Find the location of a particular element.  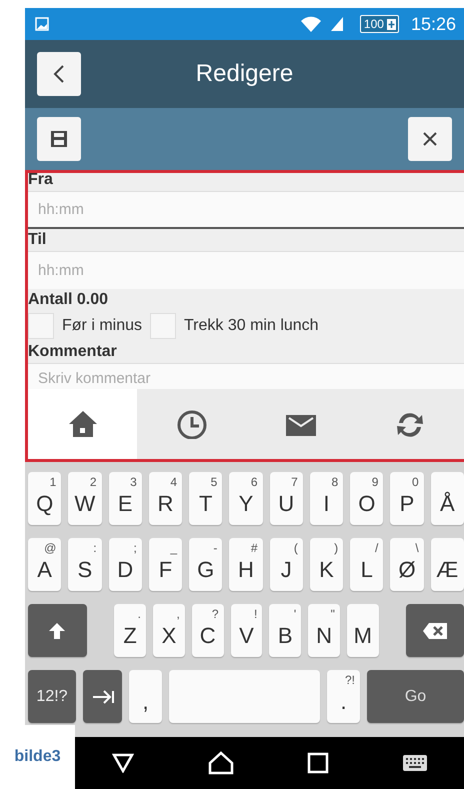

key-hint: _ is located at coordinates (174, 548).